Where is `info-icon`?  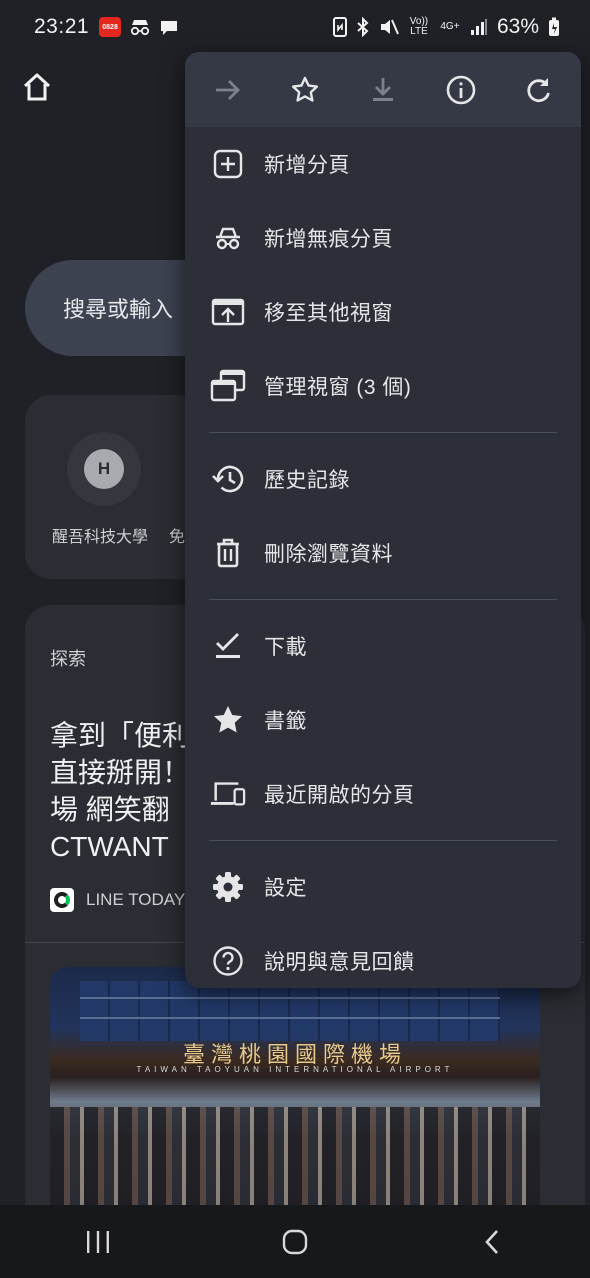
info-icon is located at coordinates (460, 89).